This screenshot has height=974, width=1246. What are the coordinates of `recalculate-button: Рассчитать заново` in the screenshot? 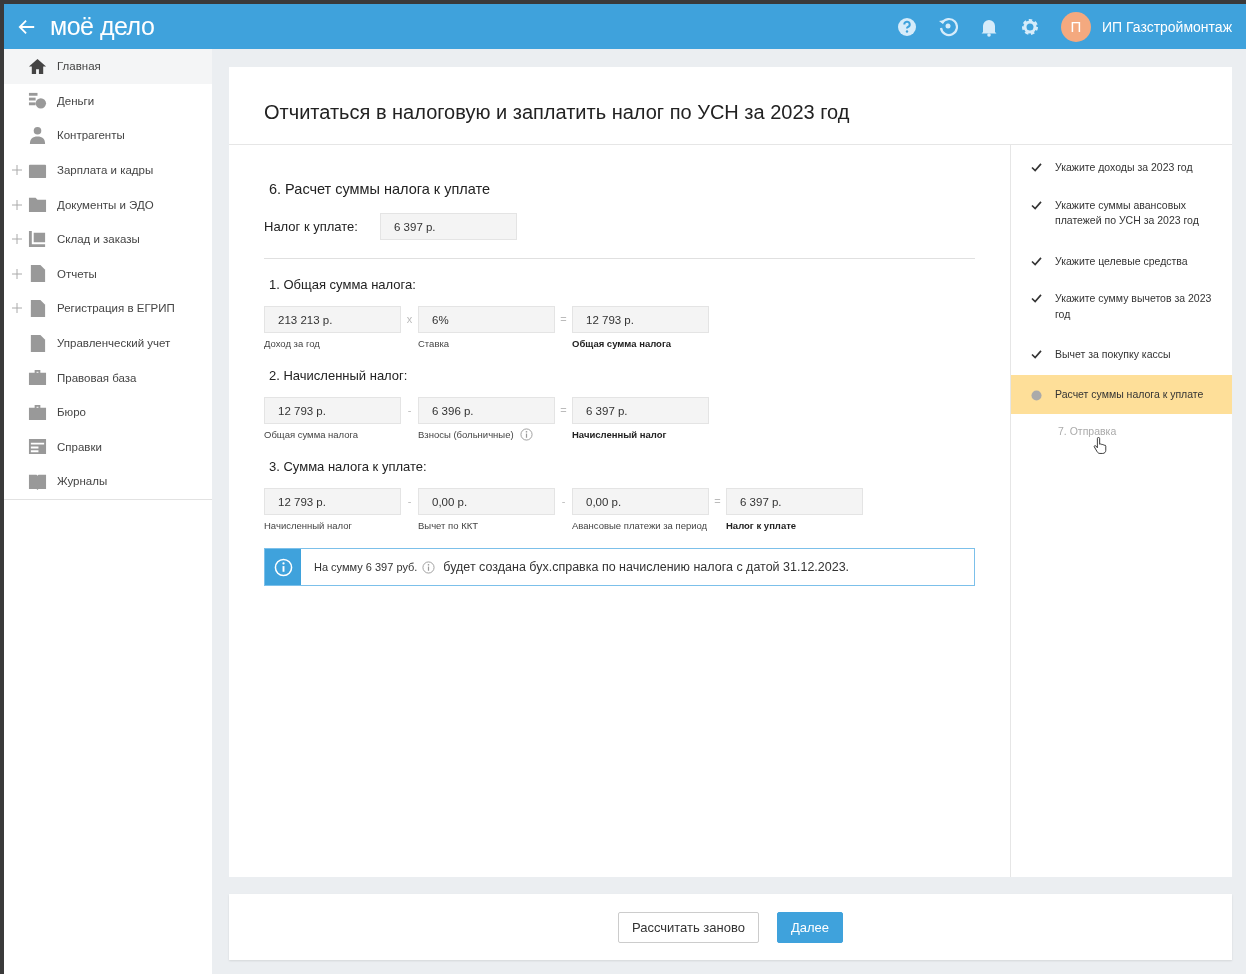 It's located at (688, 927).